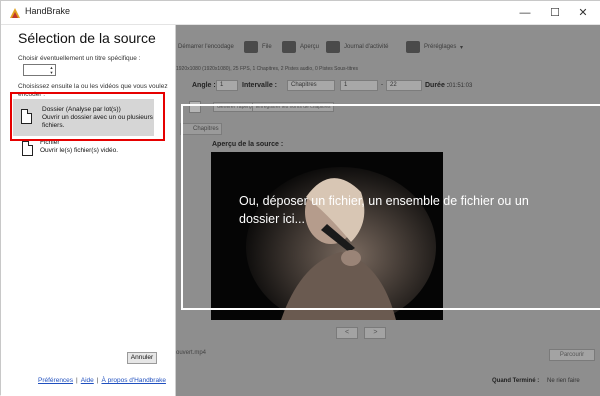 The width and height of the screenshot is (600, 396). Describe the element at coordinates (366, 47) in the screenshot. I see `activity-log-button: Journal d'activité` at that location.